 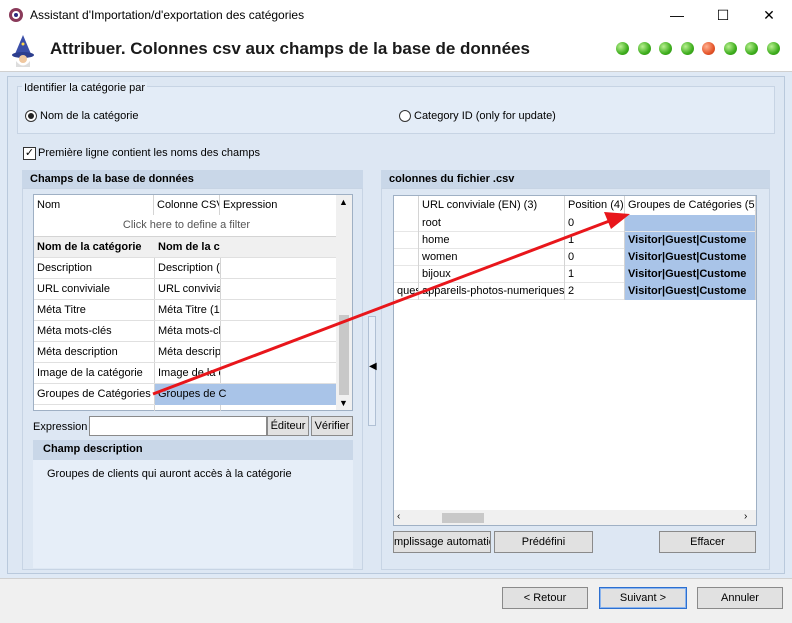 I want to click on db-field-name: Description, so click(x=65, y=268).